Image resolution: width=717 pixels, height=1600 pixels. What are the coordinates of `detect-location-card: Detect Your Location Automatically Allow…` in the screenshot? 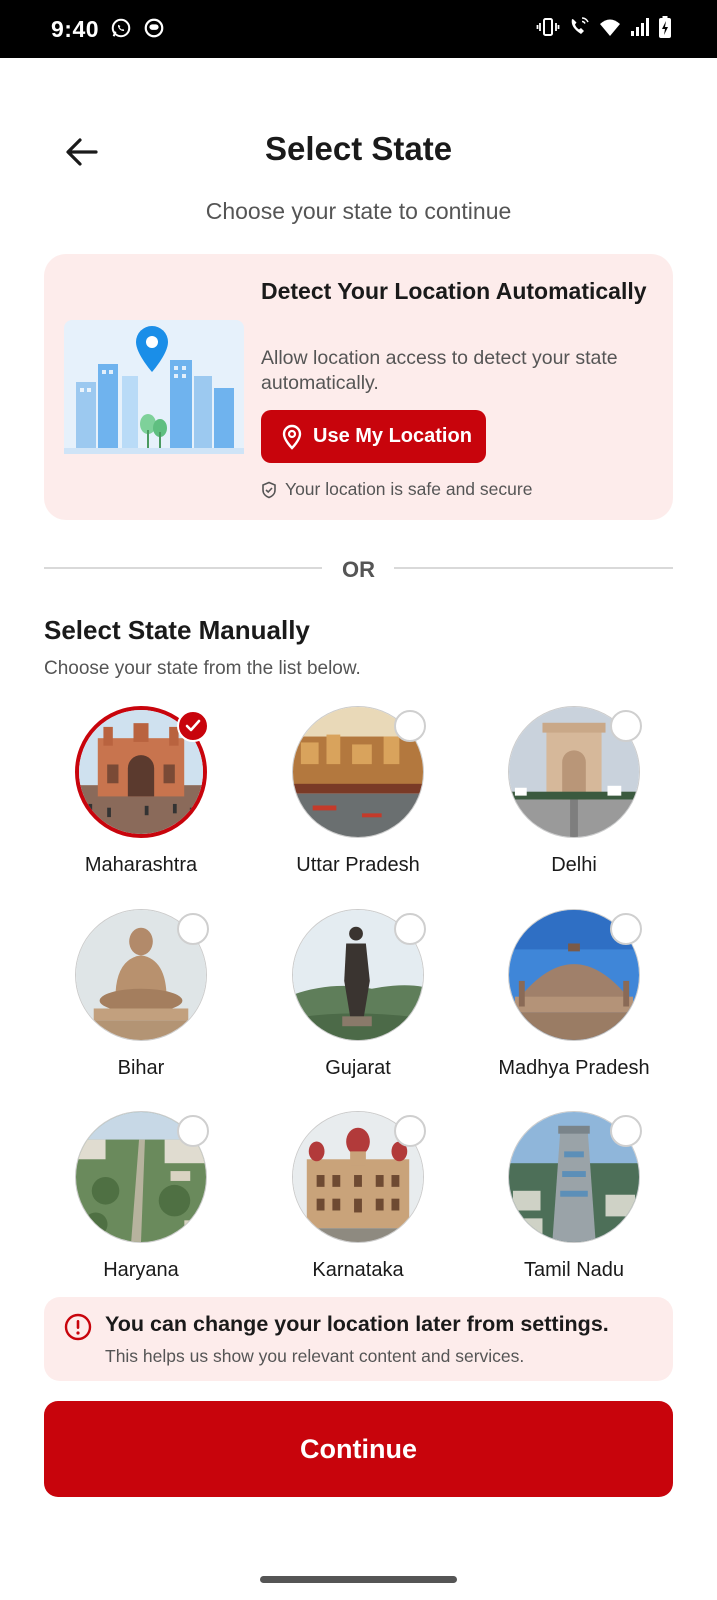 It's located at (358, 387).